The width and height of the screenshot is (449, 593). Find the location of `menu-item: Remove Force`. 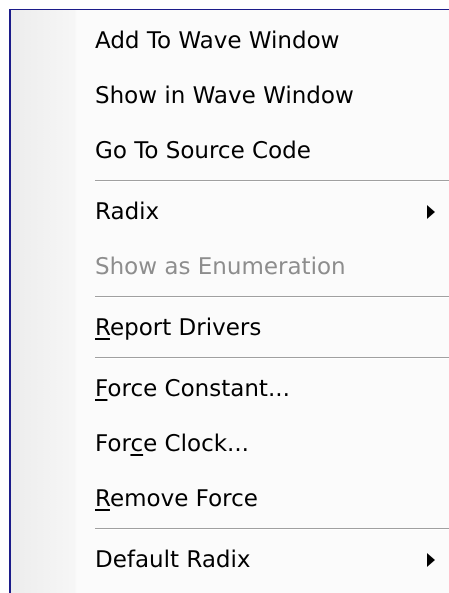

menu-item: Remove Force is located at coordinates (230, 498).